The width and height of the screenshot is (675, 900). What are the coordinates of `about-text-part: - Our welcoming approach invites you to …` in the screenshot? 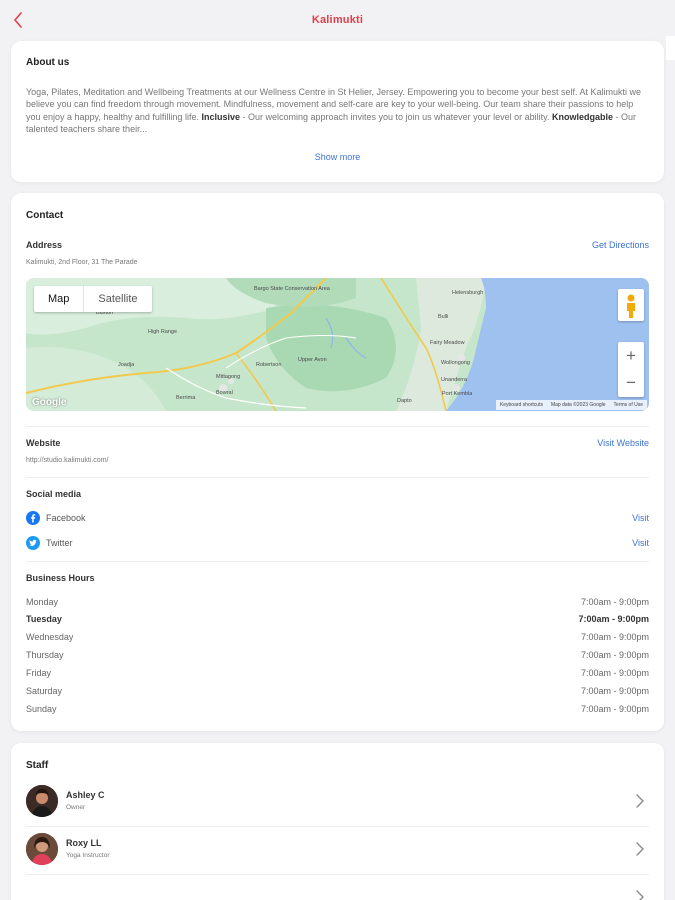 It's located at (395, 116).